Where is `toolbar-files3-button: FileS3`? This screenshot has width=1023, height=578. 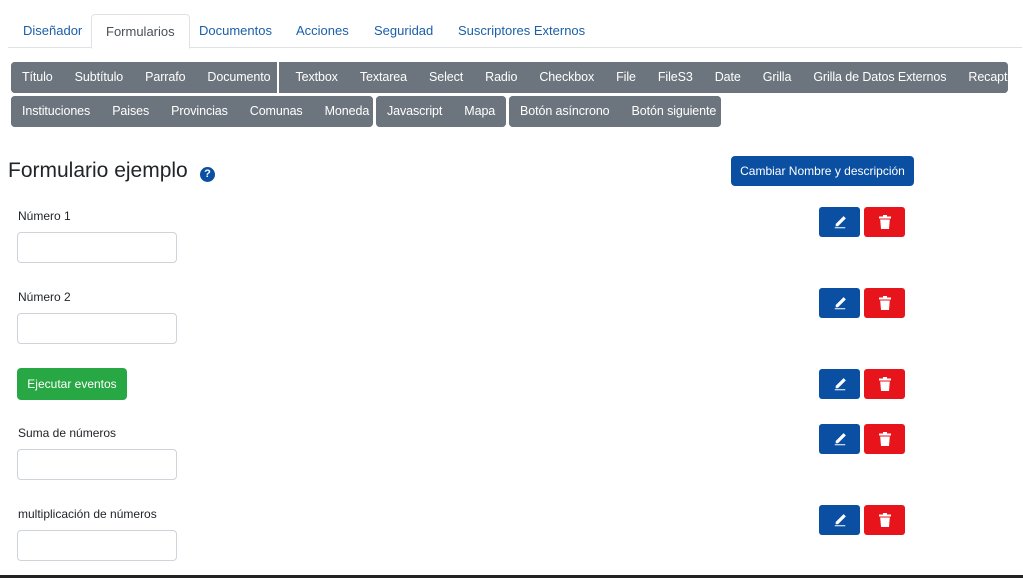
toolbar-files3-button: FileS3 is located at coordinates (675, 77).